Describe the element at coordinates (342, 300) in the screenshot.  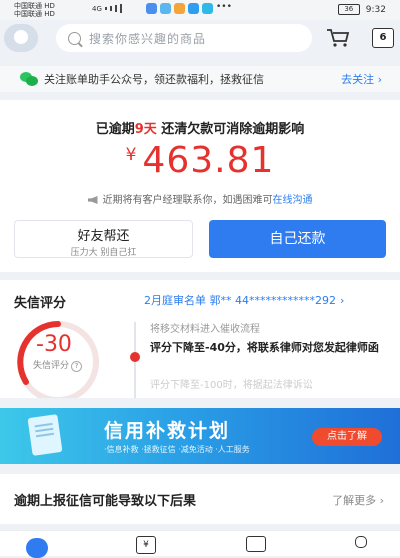
I see `chevron-right-icon: ›` at that location.